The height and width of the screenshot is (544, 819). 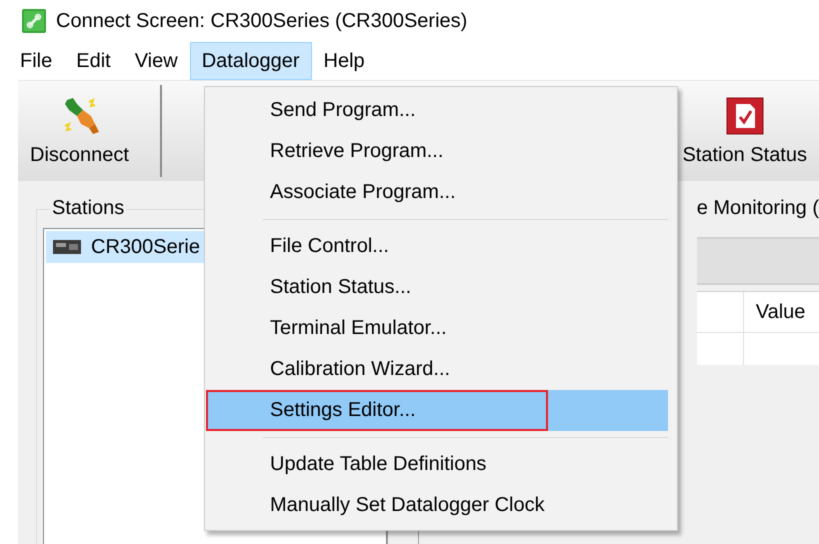 I want to click on group-label: e Monitoring (, so click(x=757, y=209).